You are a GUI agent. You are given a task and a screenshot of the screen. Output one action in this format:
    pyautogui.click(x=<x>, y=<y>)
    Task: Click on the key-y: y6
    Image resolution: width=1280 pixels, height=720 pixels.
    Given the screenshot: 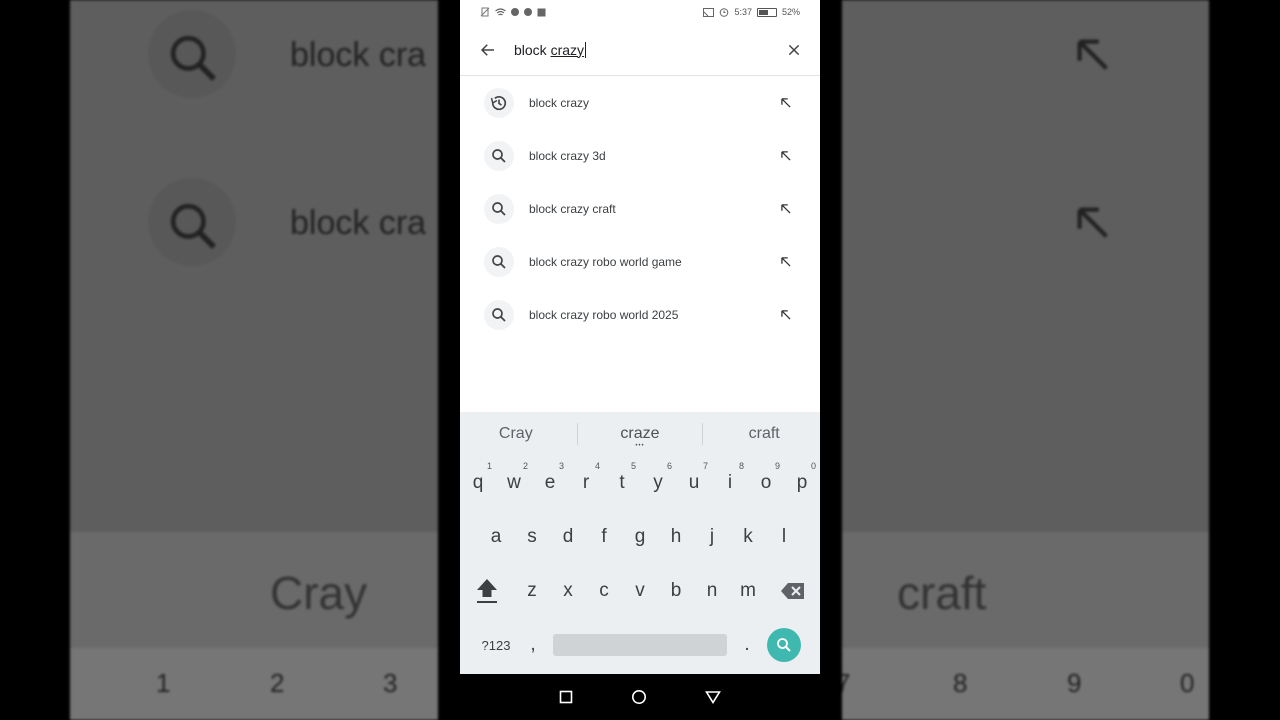 What is the action you would take?
    pyautogui.click(x=658, y=483)
    